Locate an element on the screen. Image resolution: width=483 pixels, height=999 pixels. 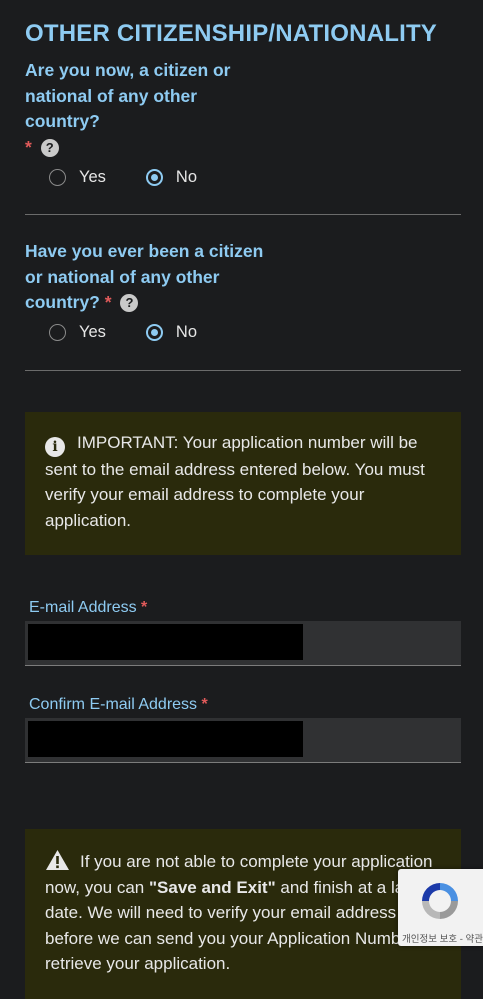
section-title: OTHER CITIZENSHIP/NATIONALITY is located at coordinates (231, 33).